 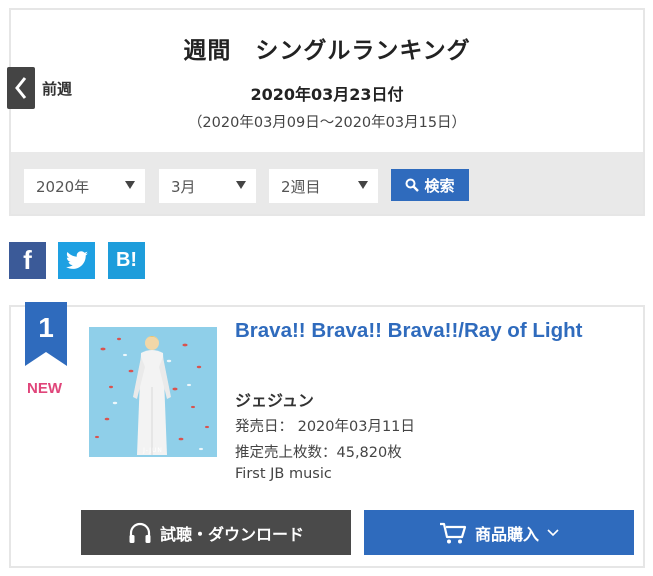 I want to click on purchase-button: 商品購入, so click(x=499, y=532).